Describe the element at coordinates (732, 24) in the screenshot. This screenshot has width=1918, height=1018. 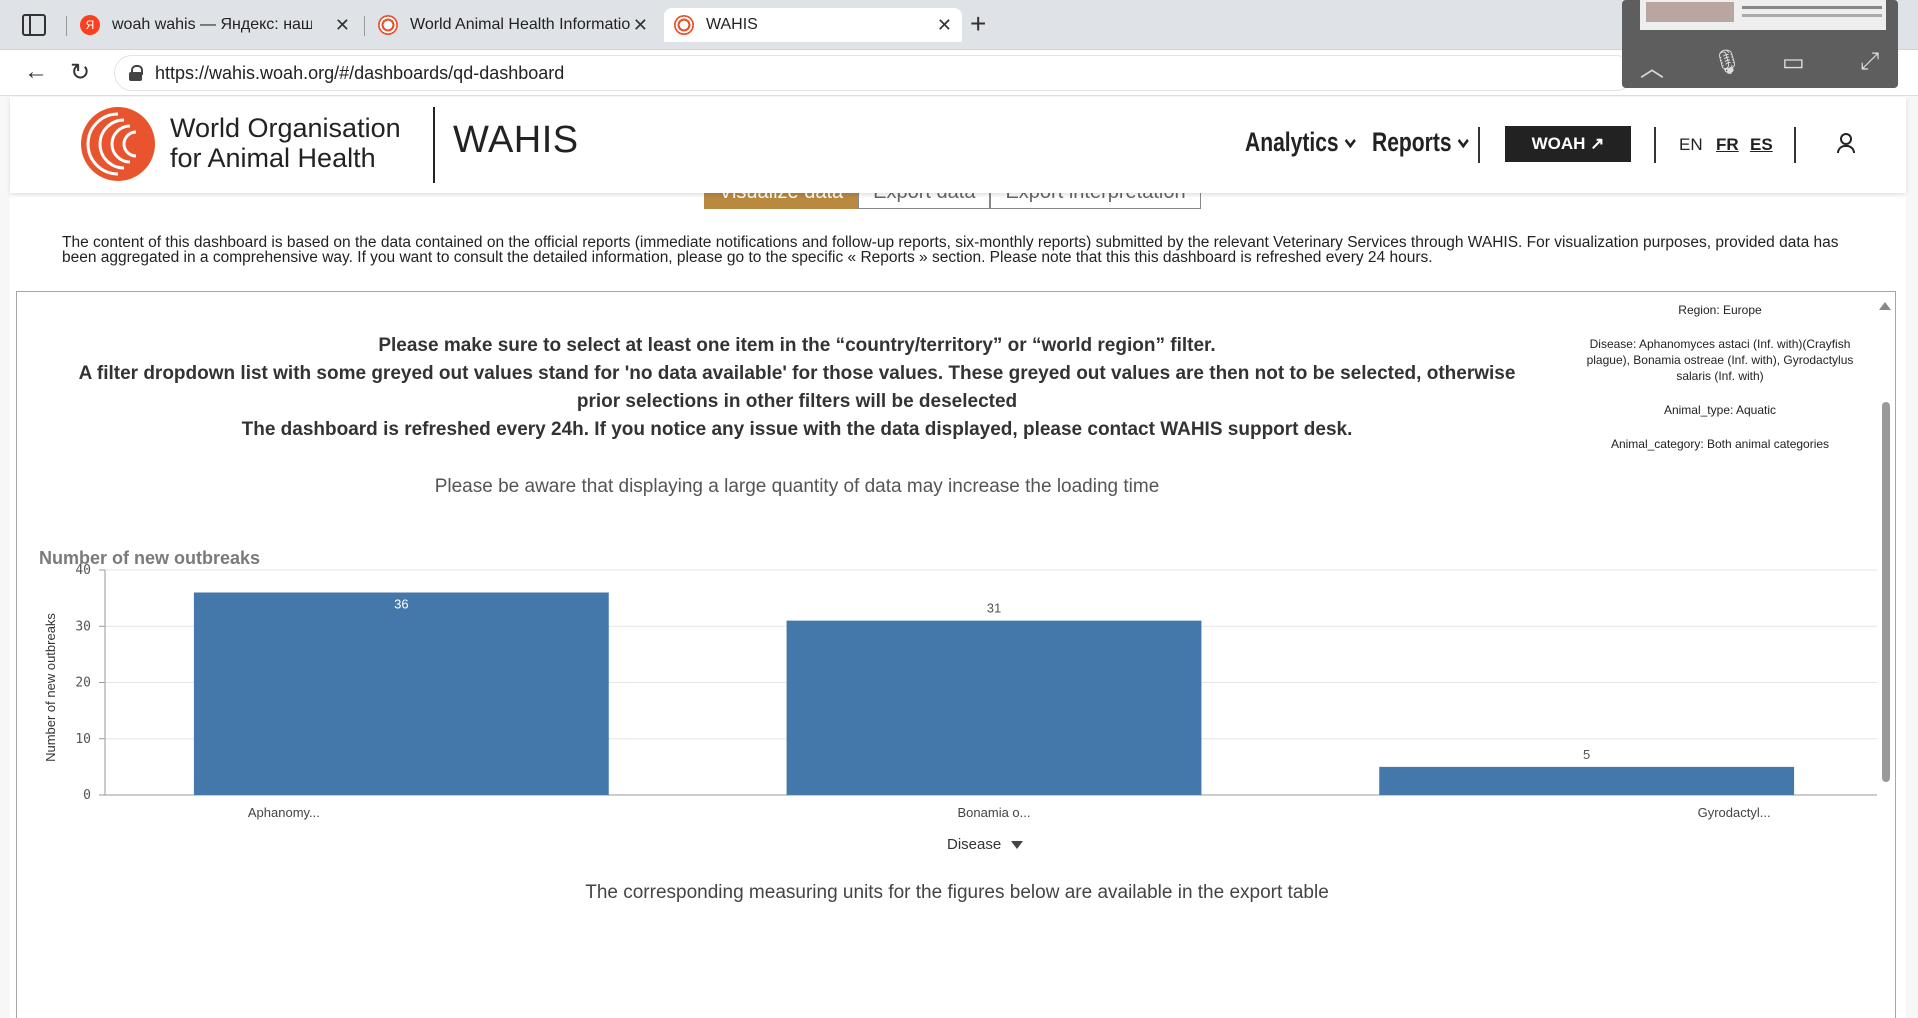
I see `tab-title: WAHIS` at that location.